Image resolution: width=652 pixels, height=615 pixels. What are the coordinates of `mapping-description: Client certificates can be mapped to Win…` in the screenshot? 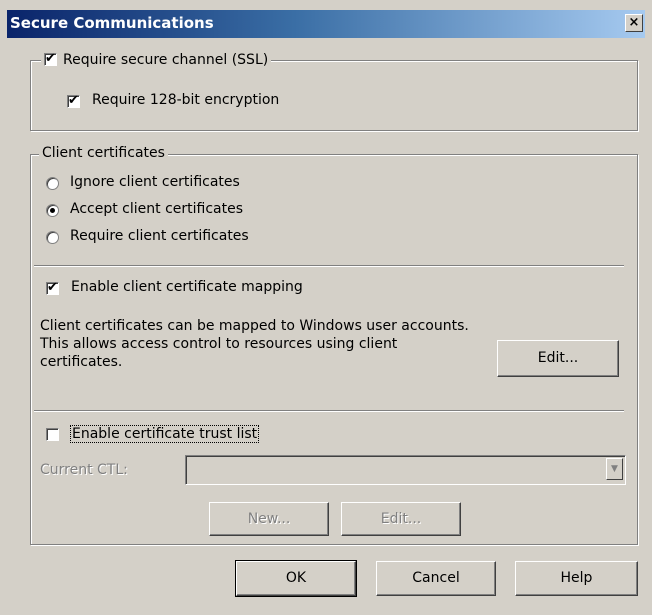 It's located at (254, 344).